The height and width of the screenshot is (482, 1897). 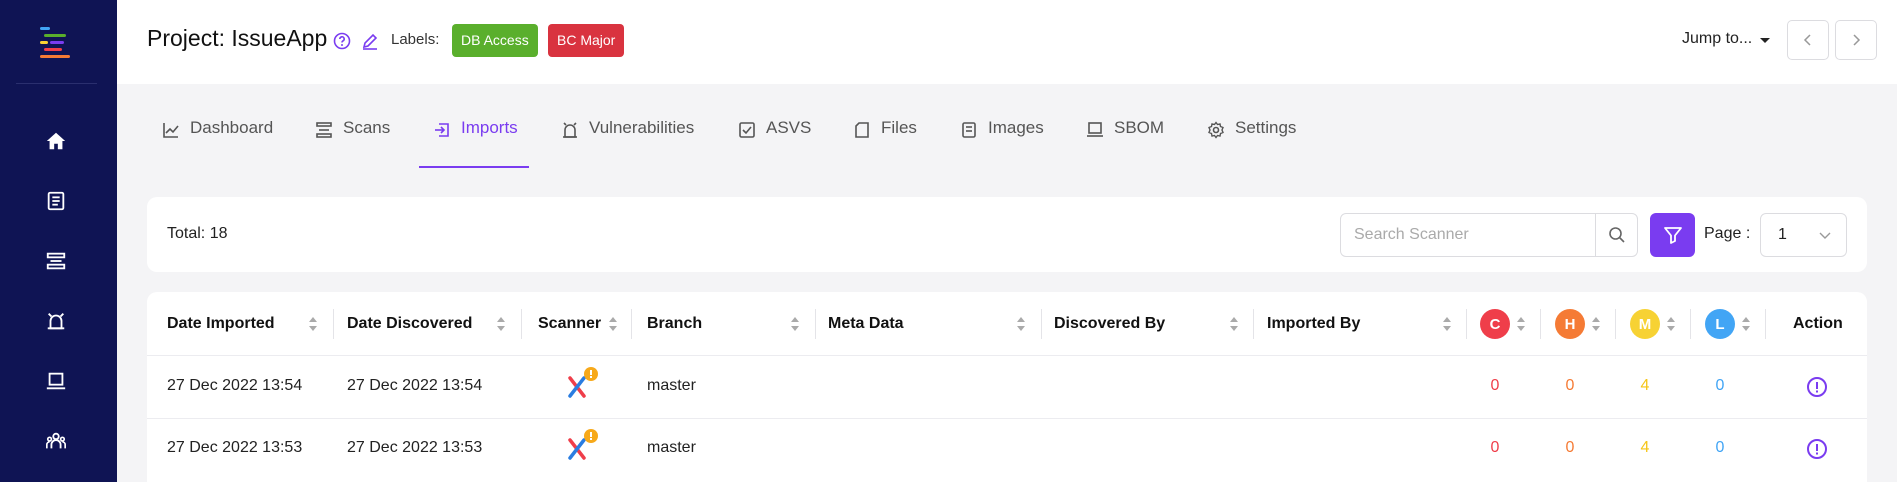 I want to click on cell-medium-count: 4, so click(x=1645, y=385).